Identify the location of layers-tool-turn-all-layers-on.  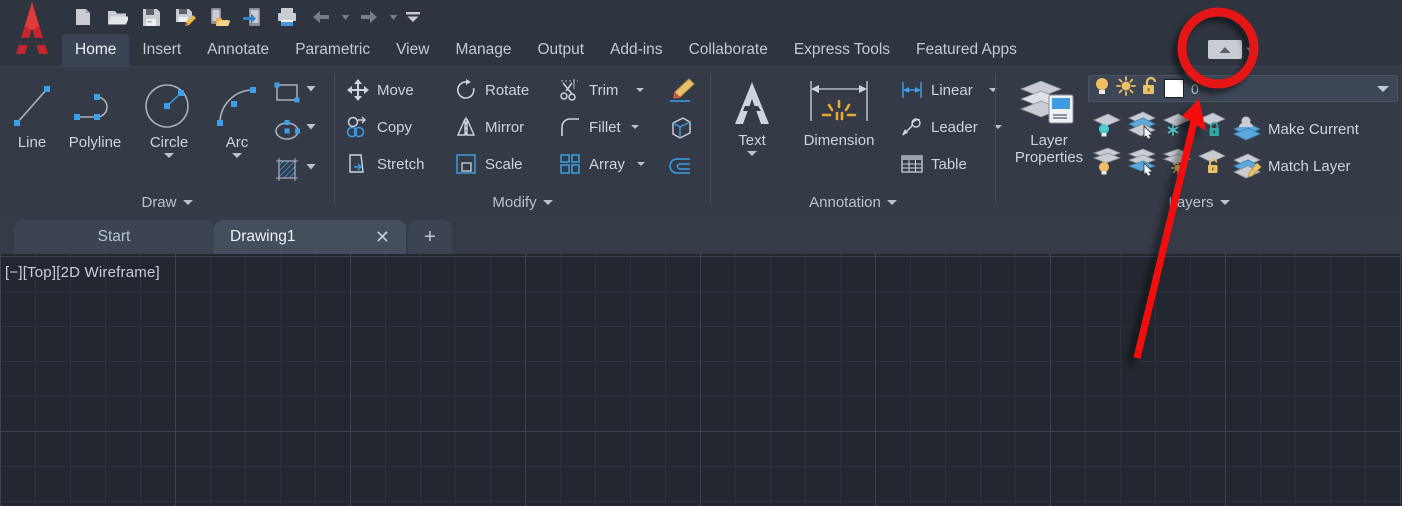
(1107, 162).